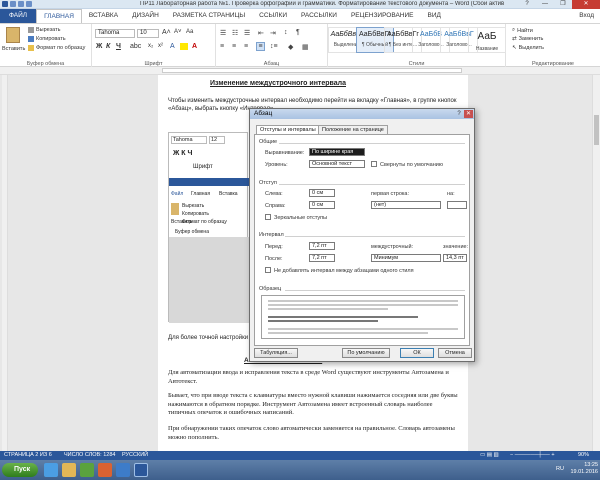 Image resolution: width=600 pixels, height=480 pixels. I want to click on line-spacing-select: Минимум, so click(406, 258).